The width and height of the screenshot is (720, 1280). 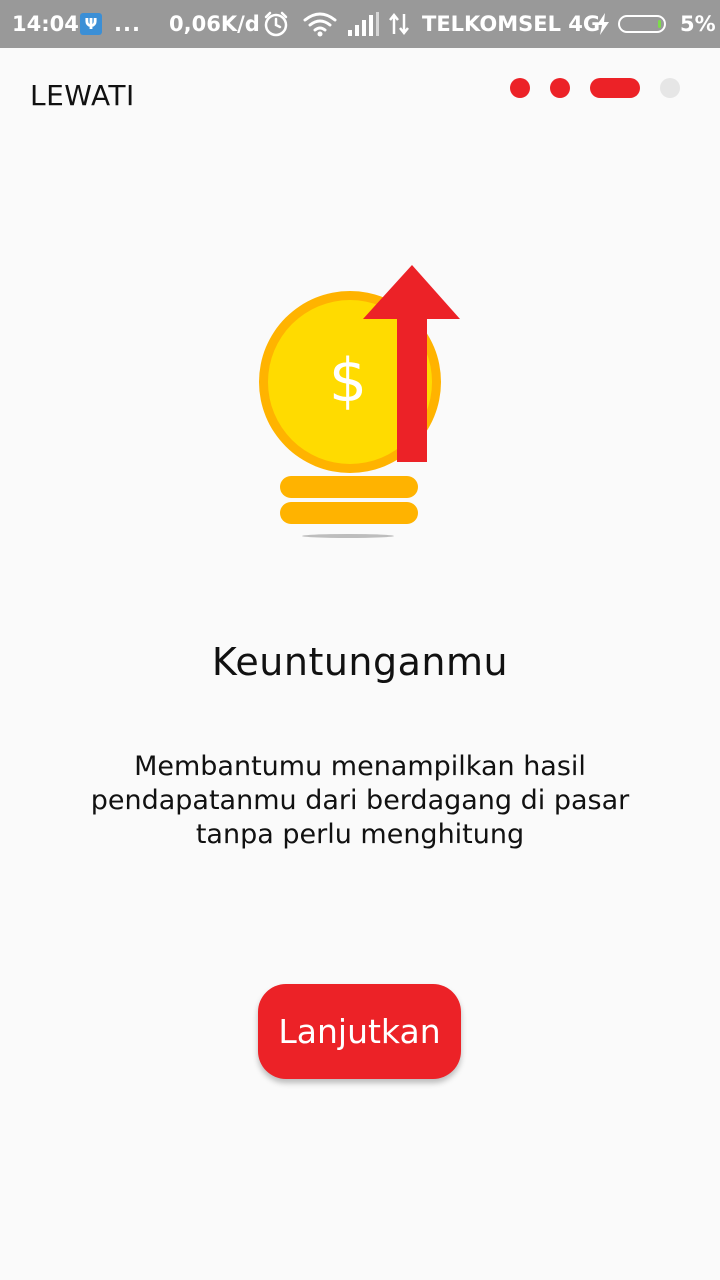 I want to click on signal-icon, so click(x=364, y=24).